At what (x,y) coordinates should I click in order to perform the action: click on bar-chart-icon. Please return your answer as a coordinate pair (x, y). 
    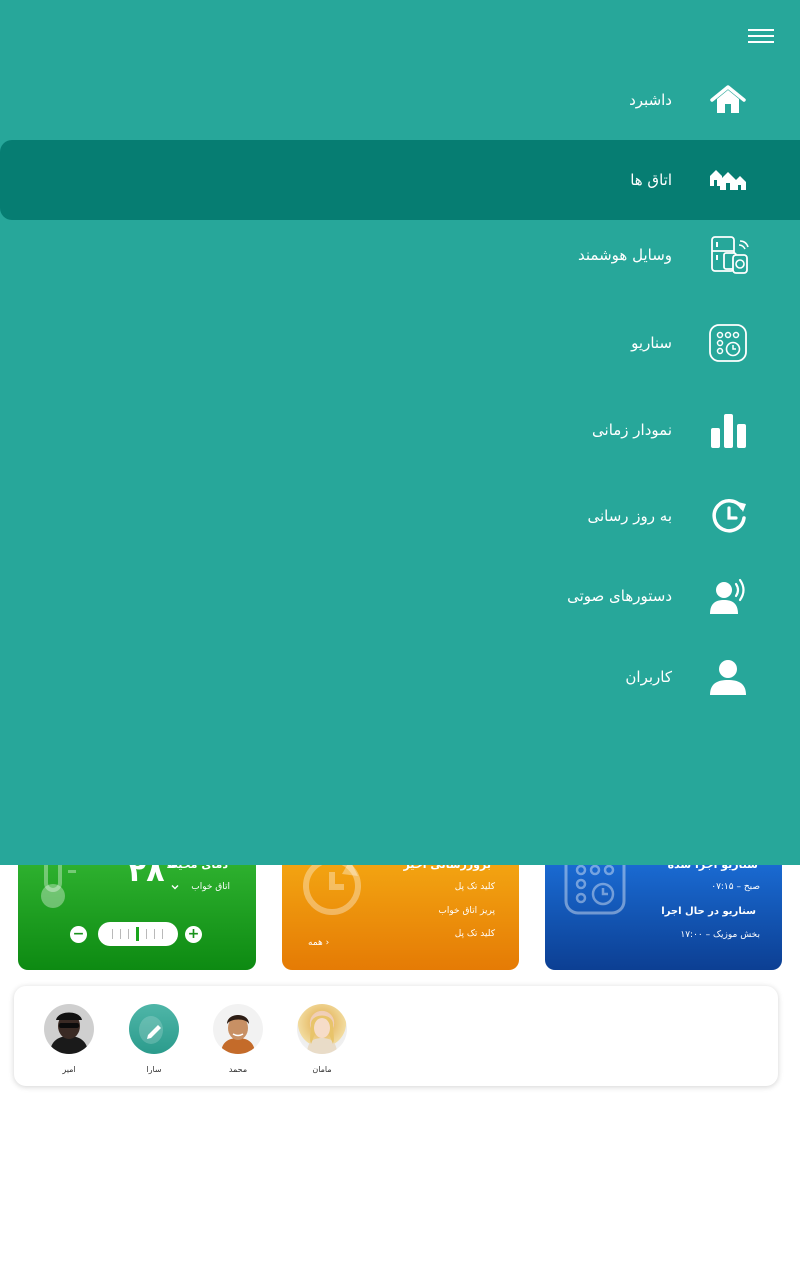
    Looking at the image, I should click on (728, 430).